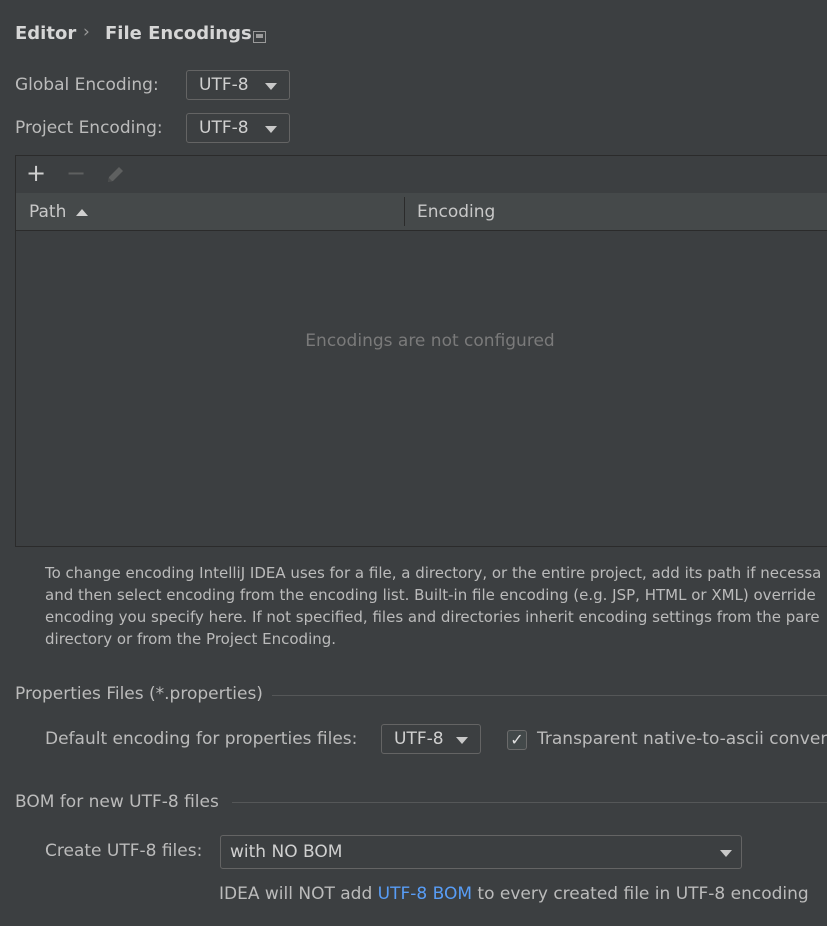  Describe the element at coordinates (298, 894) in the screenshot. I see `bom-note-prefix: IDEA will NOT add` at that location.